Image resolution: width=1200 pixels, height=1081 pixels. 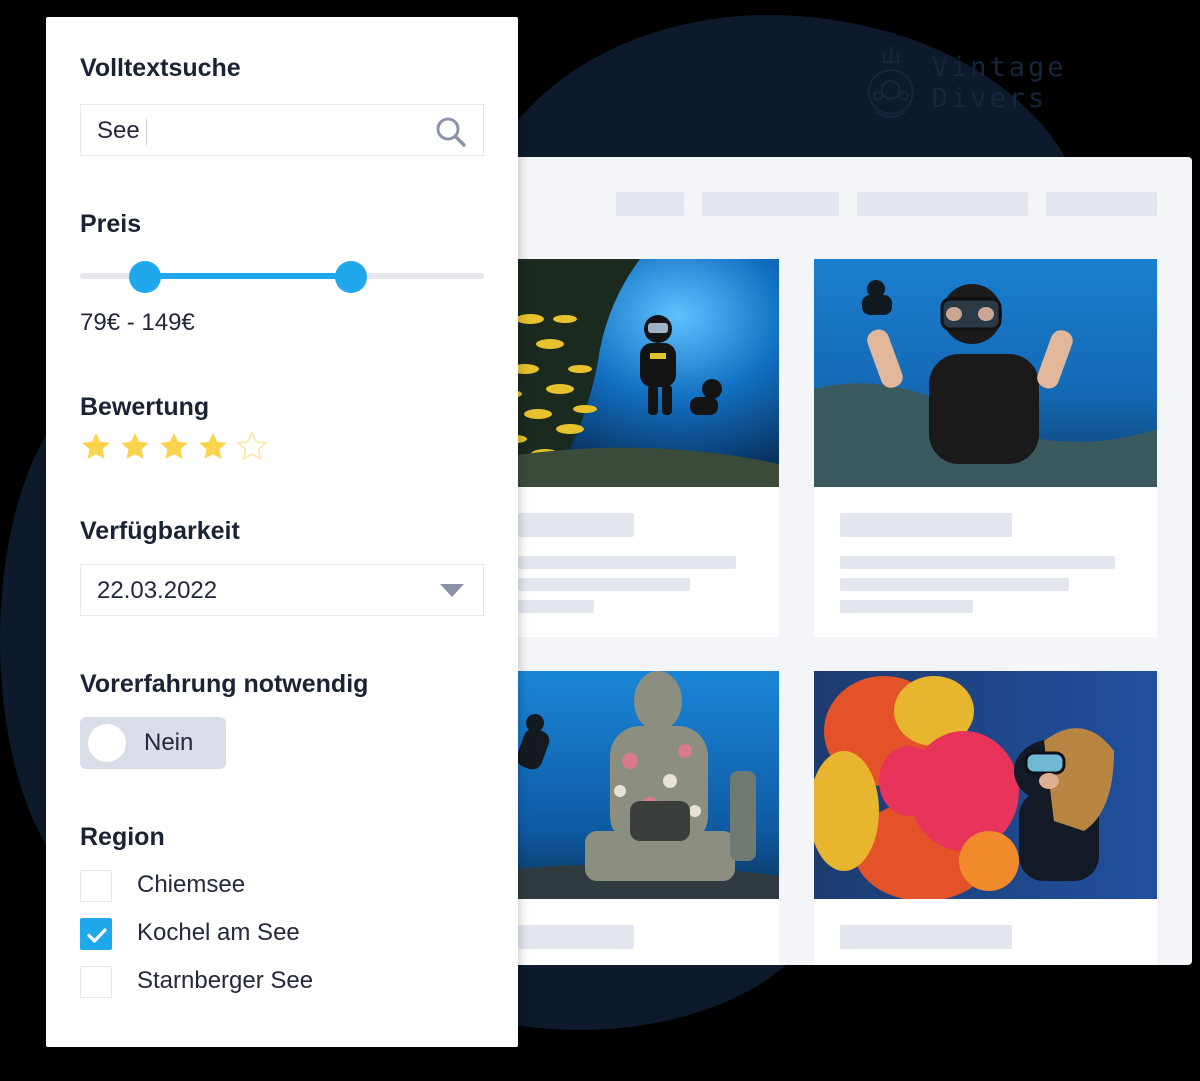 I want to click on availability-heading: Verfügbarkeit, so click(x=160, y=531).